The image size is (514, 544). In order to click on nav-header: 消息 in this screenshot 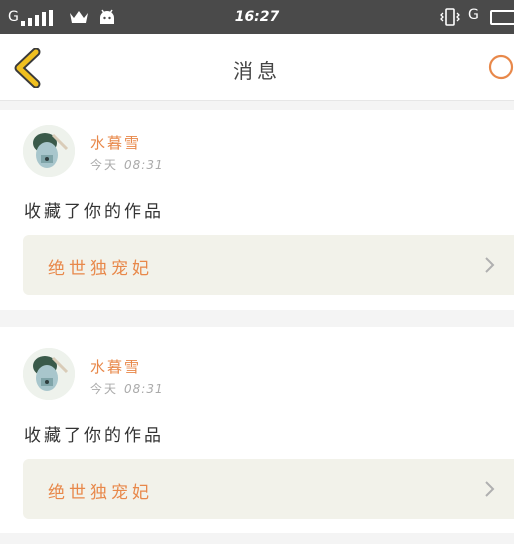, I will do `click(257, 67)`.